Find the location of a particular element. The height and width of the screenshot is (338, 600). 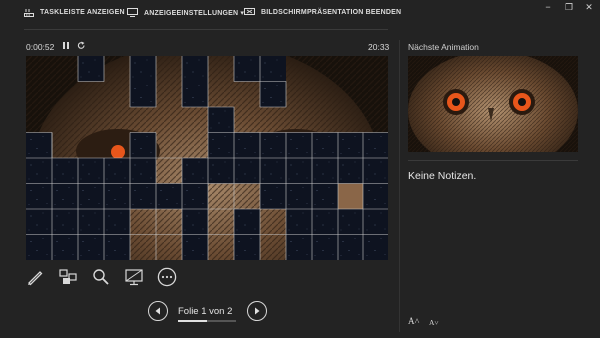

arrow-left-icon is located at coordinates (157, 311).